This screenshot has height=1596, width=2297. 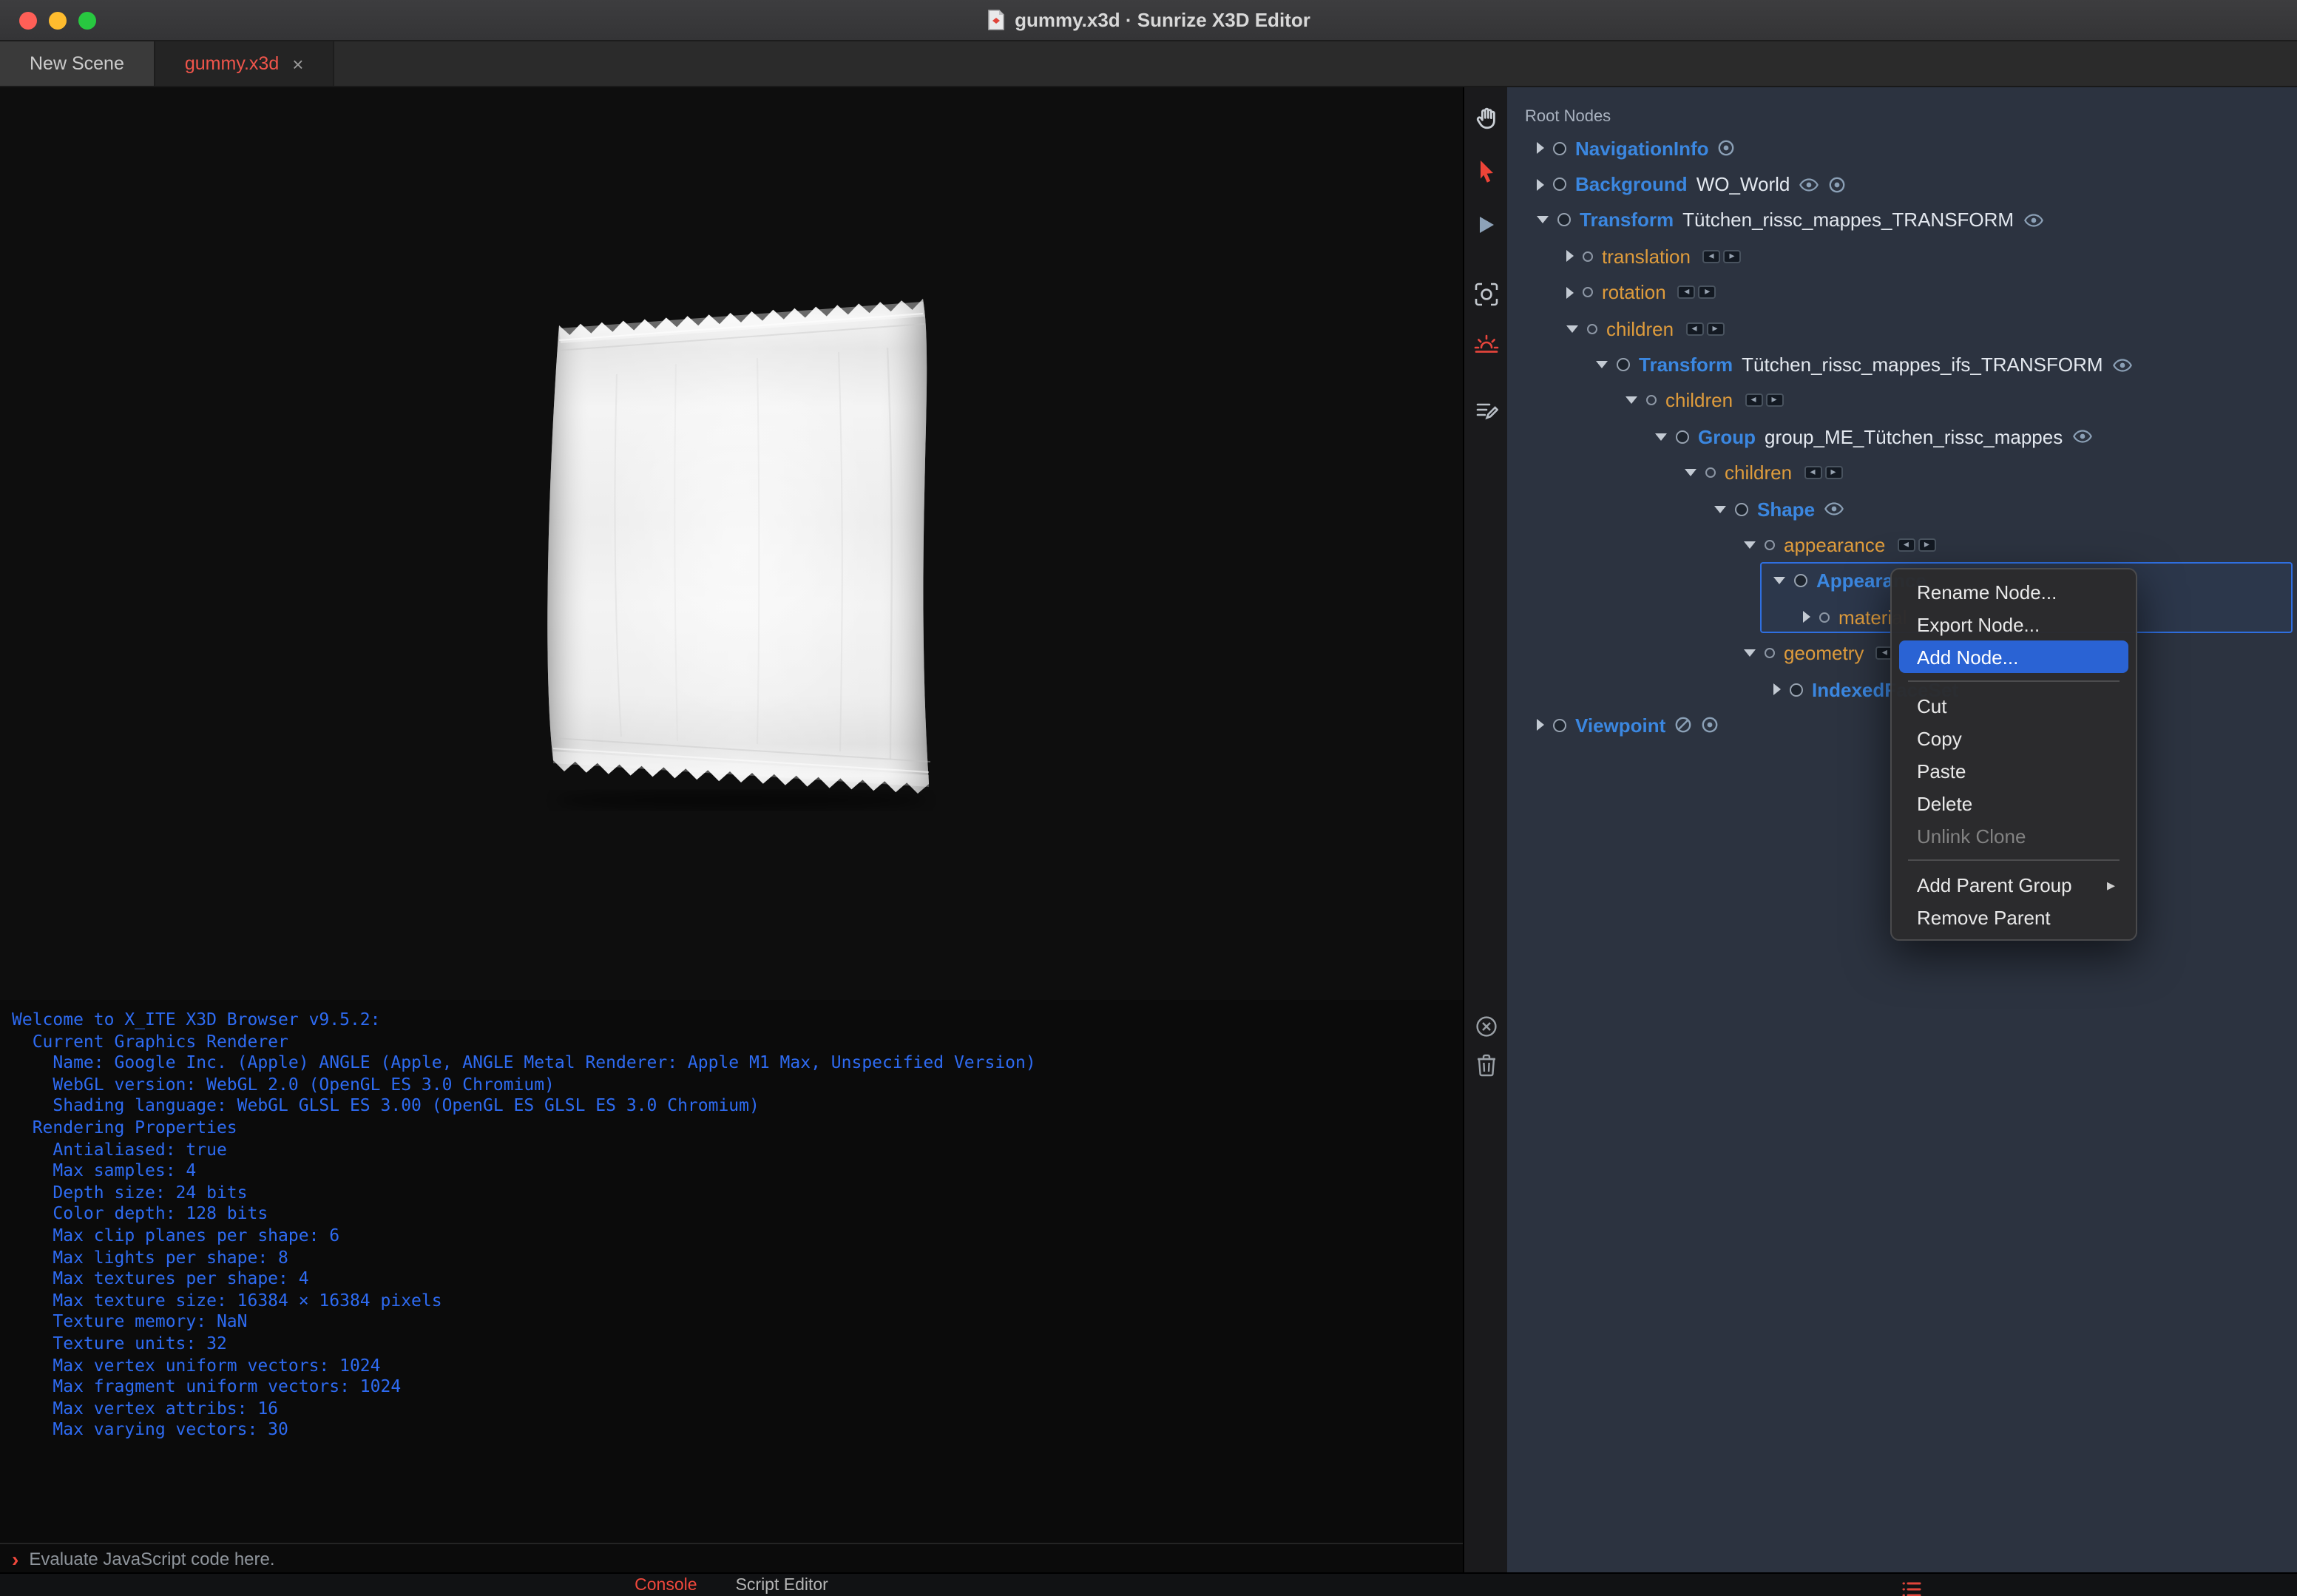 I want to click on submenu-arrow-icon: ▸, so click(x=2110, y=885).